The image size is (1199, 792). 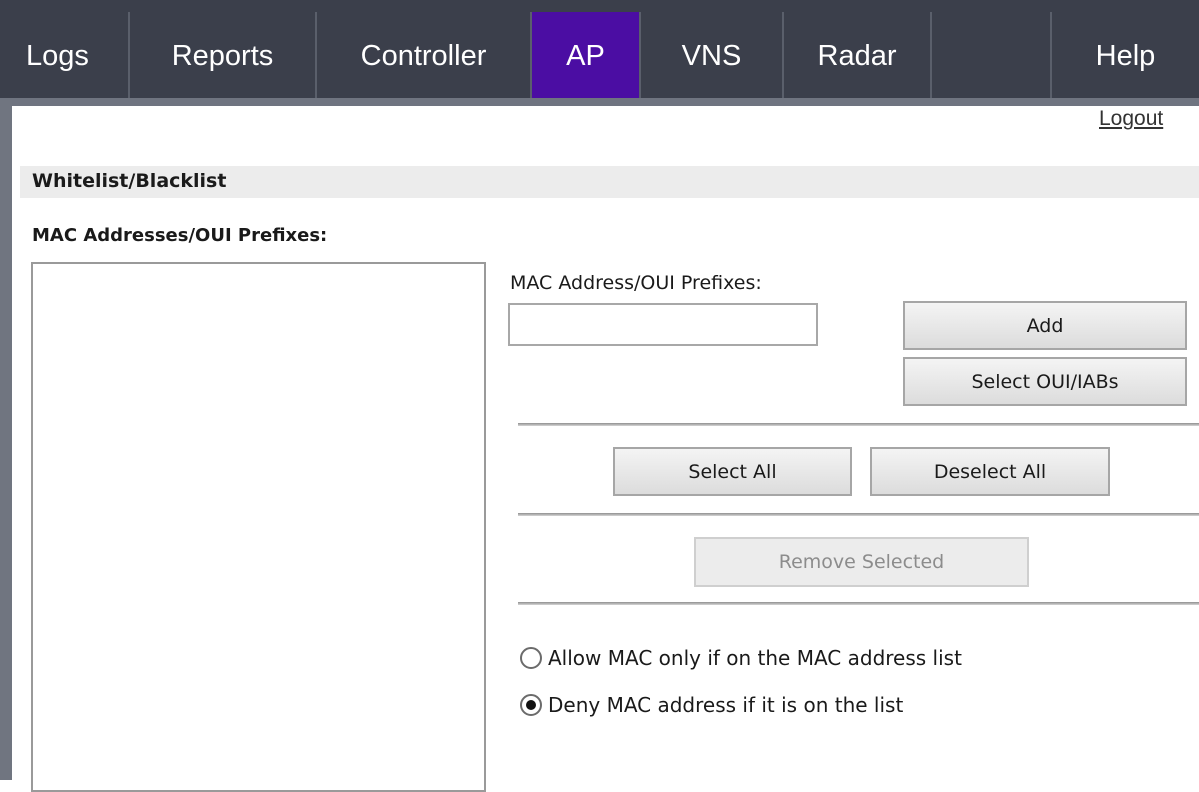 I want to click on mac-list-label: MAC Addresses/OUI Prefixes:, so click(x=180, y=235).